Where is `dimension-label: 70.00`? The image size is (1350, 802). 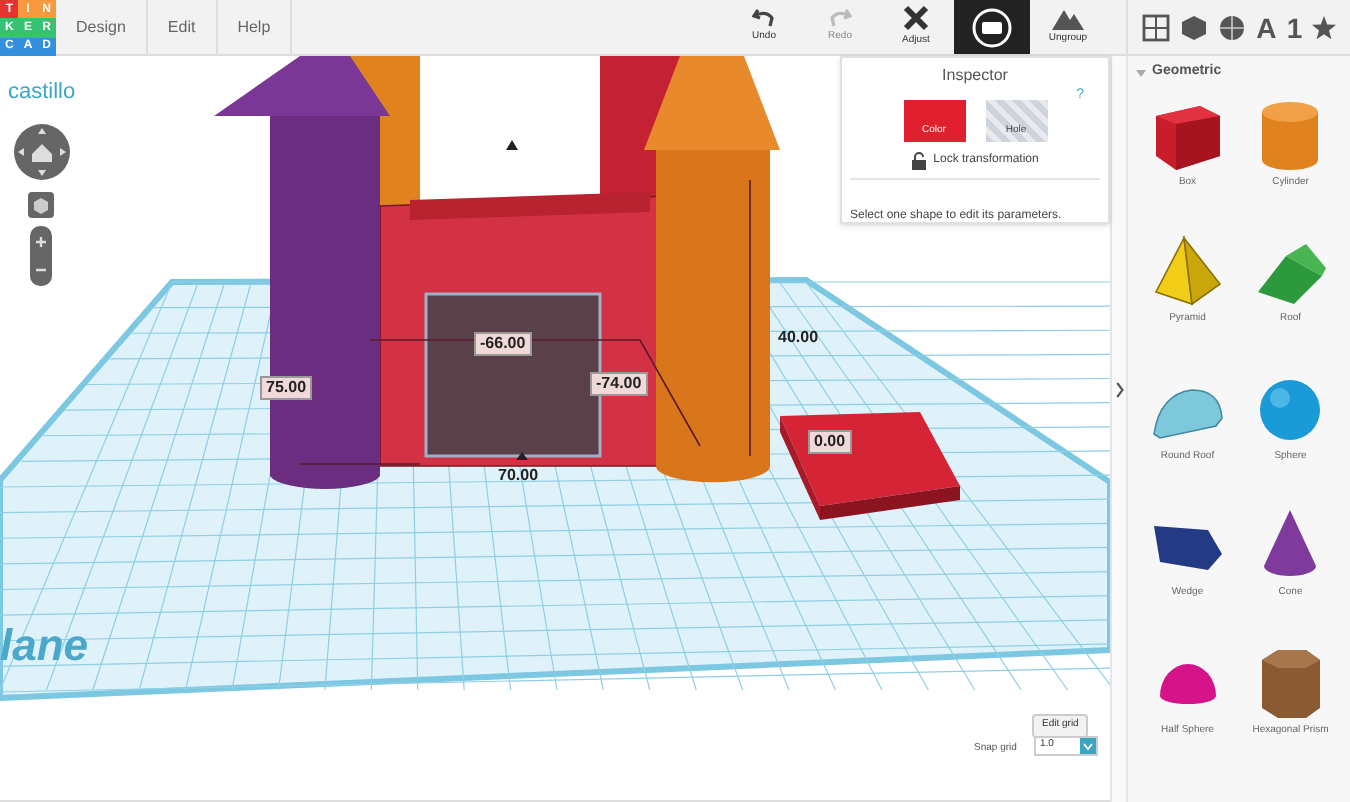
dimension-label: 70.00 is located at coordinates (518, 476).